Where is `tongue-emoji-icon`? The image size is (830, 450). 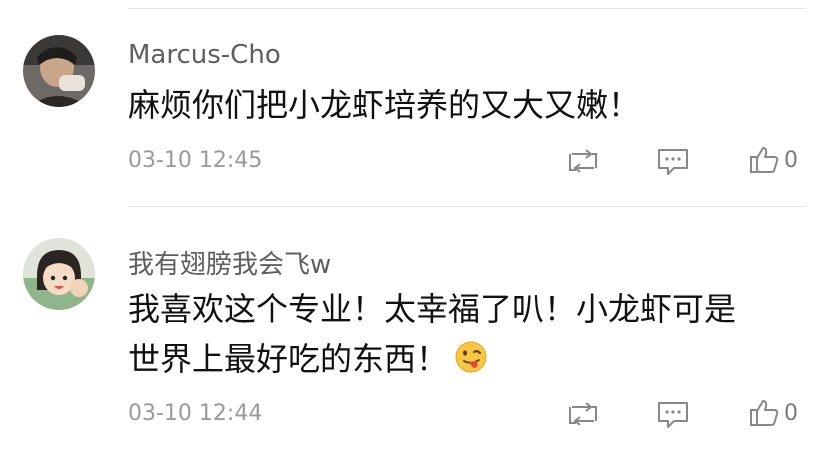
tongue-emoji-icon is located at coordinates (471, 357).